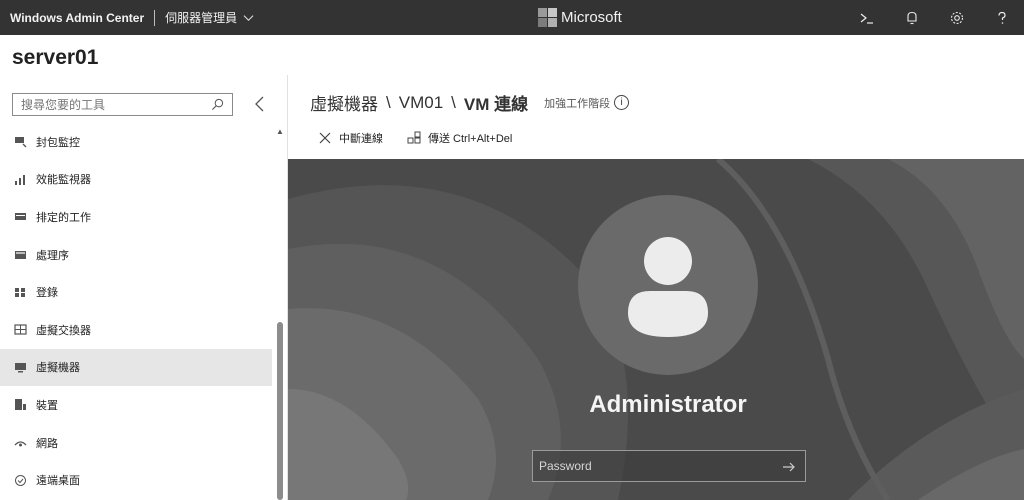  I want to click on send-ctrl-alt-del-button: 傳送 Ctrl+Alt+Del, so click(459, 138).